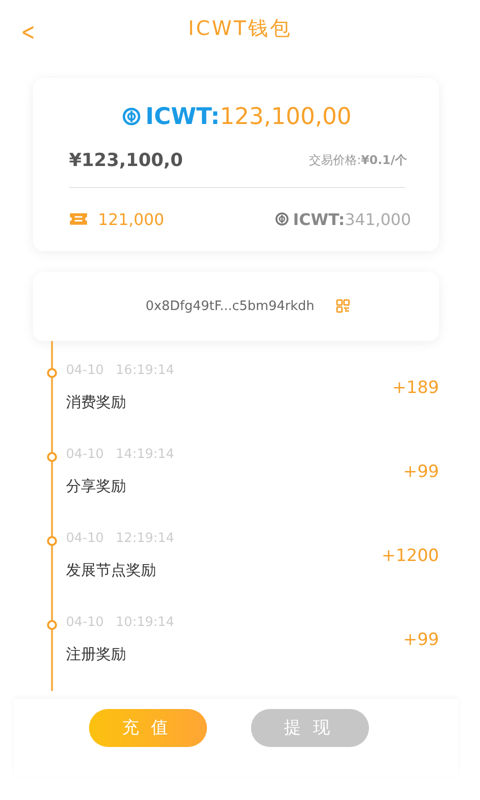 This screenshot has width=480, height=800. Describe the element at coordinates (96, 486) in the screenshot. I see `record-title: 分享奖励` at that location.